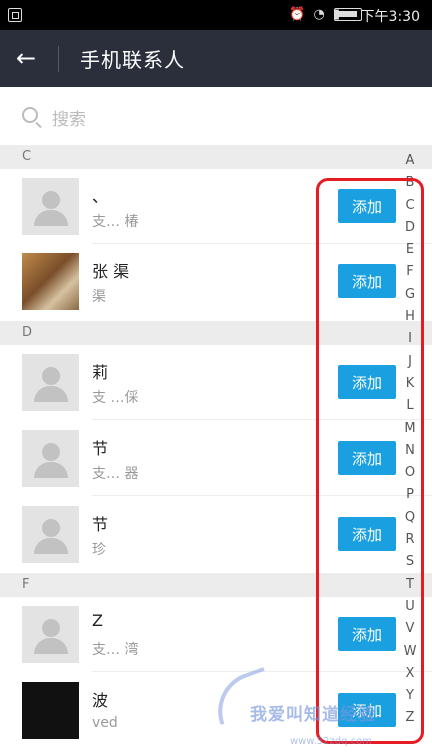 The image size is (432, 754). What do you see at coordinates (409, 406) in the screenshot?
I see `index-letter-l: L` at bounding box center [409, 406].